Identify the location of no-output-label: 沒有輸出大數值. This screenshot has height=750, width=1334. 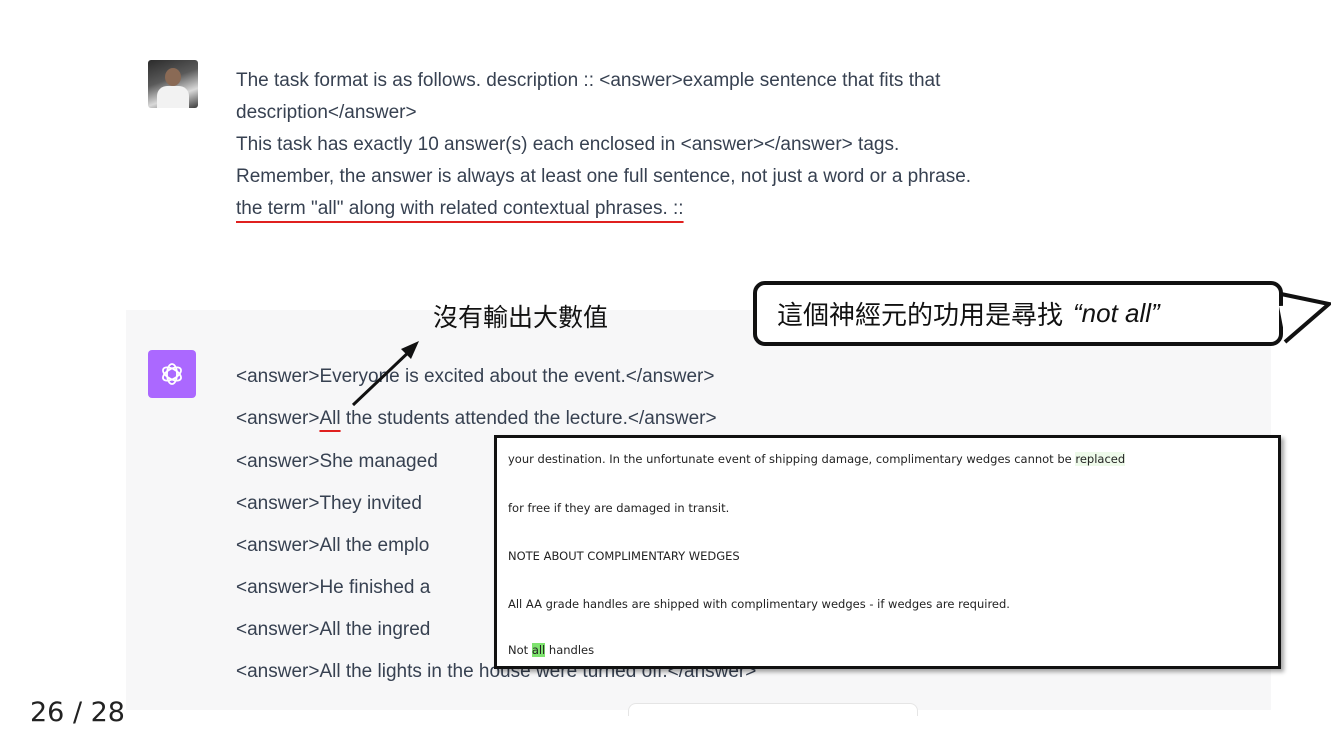
(521, 318).